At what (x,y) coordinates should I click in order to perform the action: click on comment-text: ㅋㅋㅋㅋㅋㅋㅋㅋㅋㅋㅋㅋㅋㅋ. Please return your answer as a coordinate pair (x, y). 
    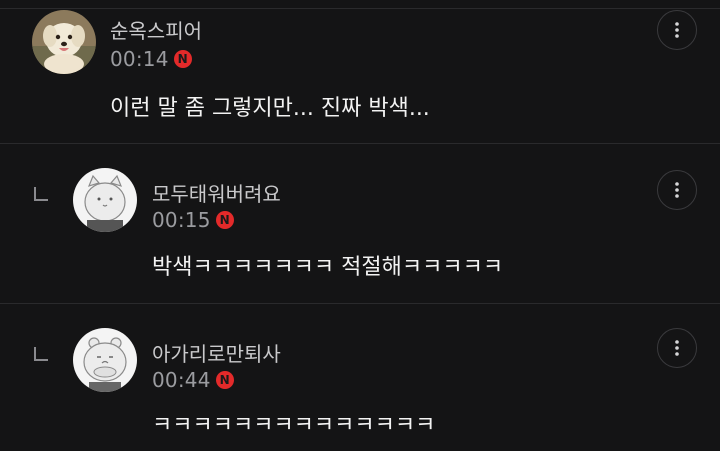
    Looking at the image, I should click on (294, 425).